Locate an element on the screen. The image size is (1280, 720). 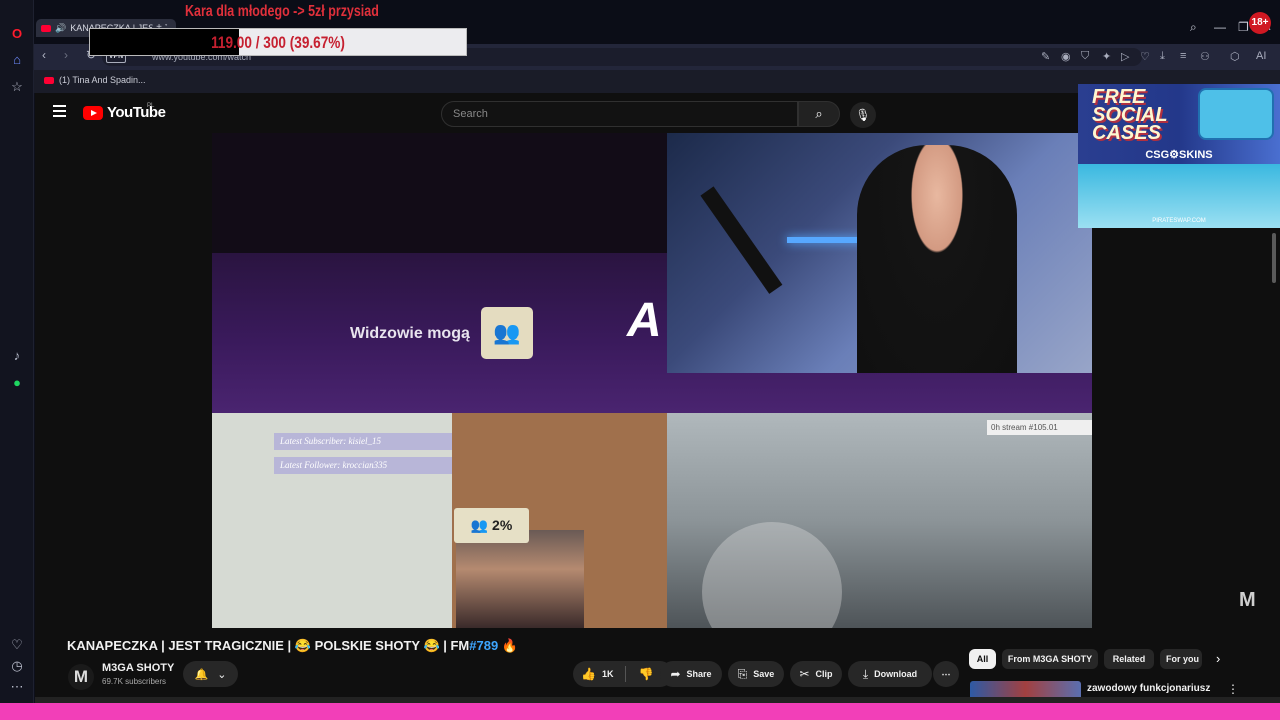
camera-icon: ◉ is located at coordinates (1066, 56).